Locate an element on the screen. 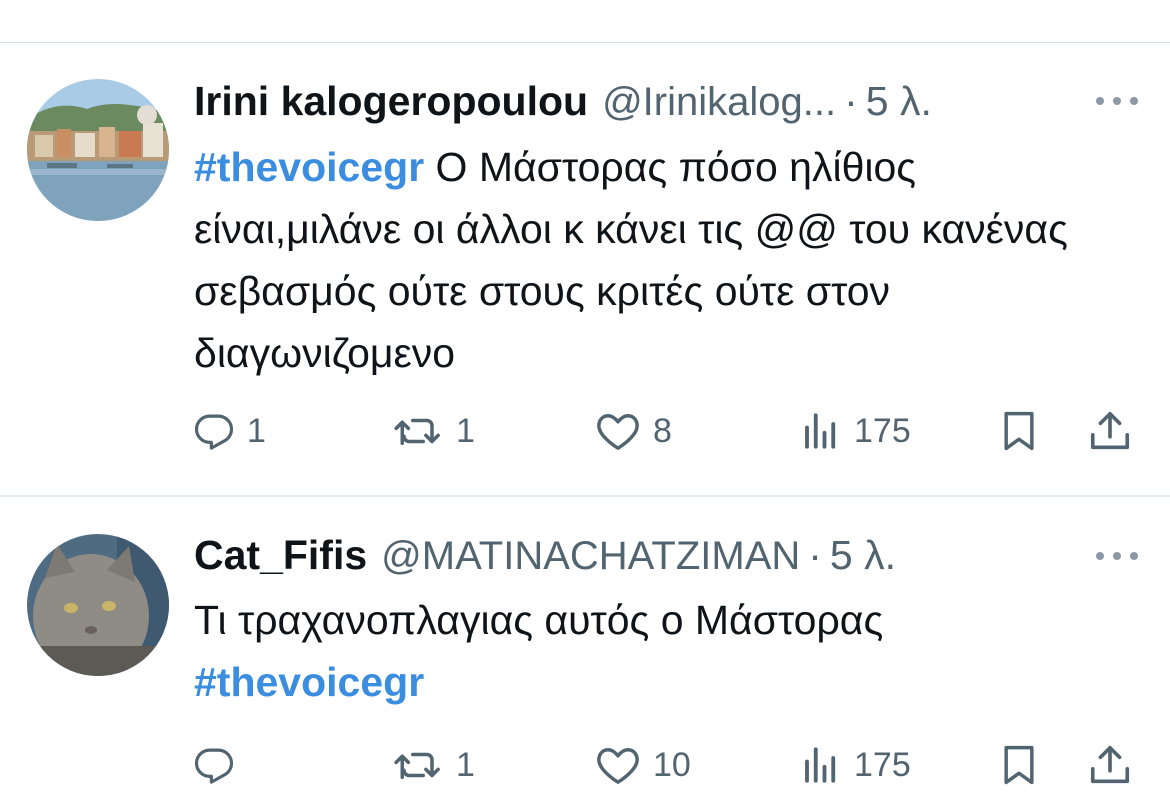 This screenshot has width=1170, height=795. tweet-actions: 1 1 8 175 is located at coordinates (585, 431).